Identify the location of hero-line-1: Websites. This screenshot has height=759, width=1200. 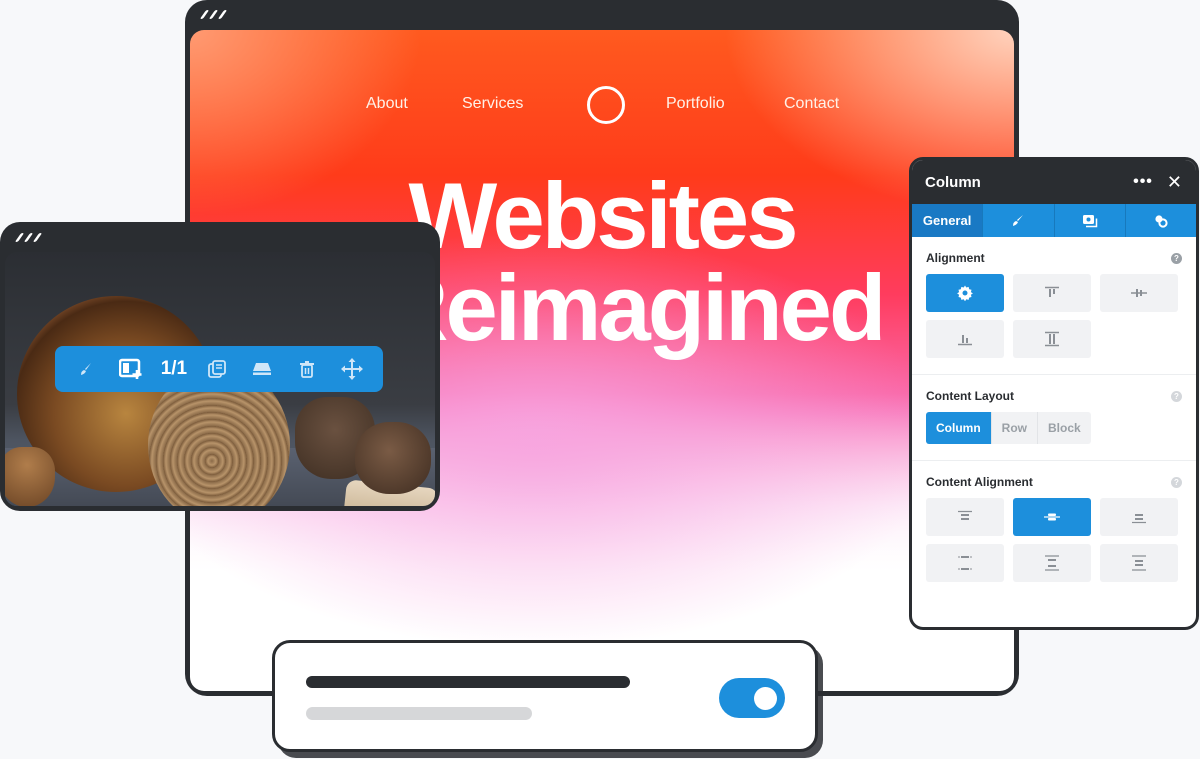
(603, 215).